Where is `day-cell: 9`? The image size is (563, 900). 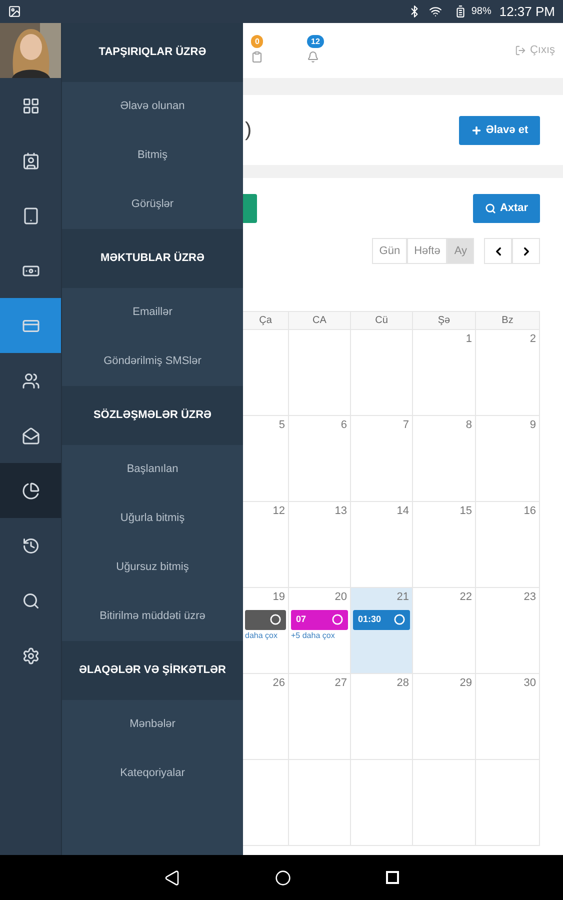 day-cell: 9 is located at coordinates (508, 459).